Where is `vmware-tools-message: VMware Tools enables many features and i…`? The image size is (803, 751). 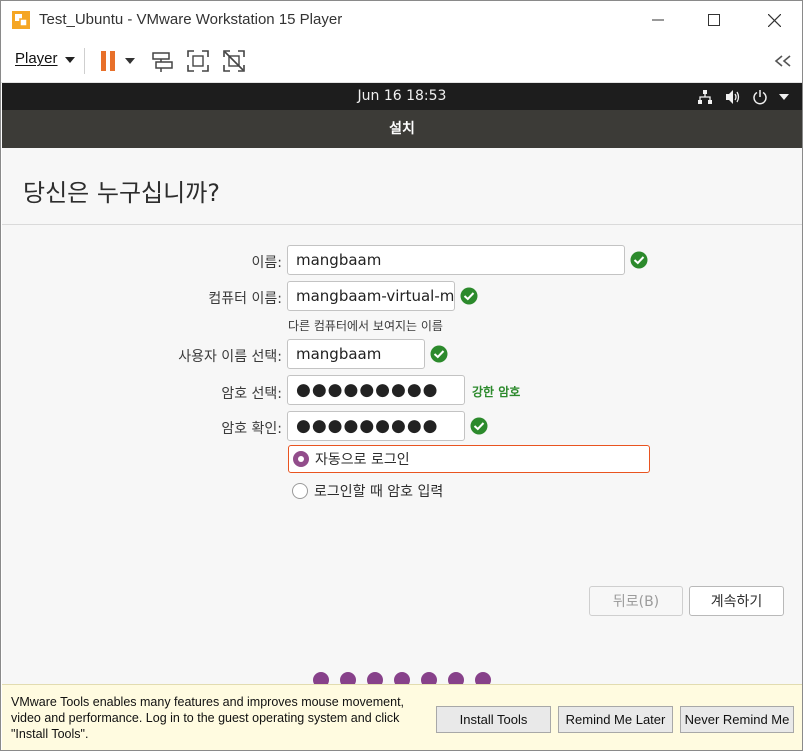 vmware-tools-message: VMware Tools enables many features and i… is located at coordinates (208, 718).